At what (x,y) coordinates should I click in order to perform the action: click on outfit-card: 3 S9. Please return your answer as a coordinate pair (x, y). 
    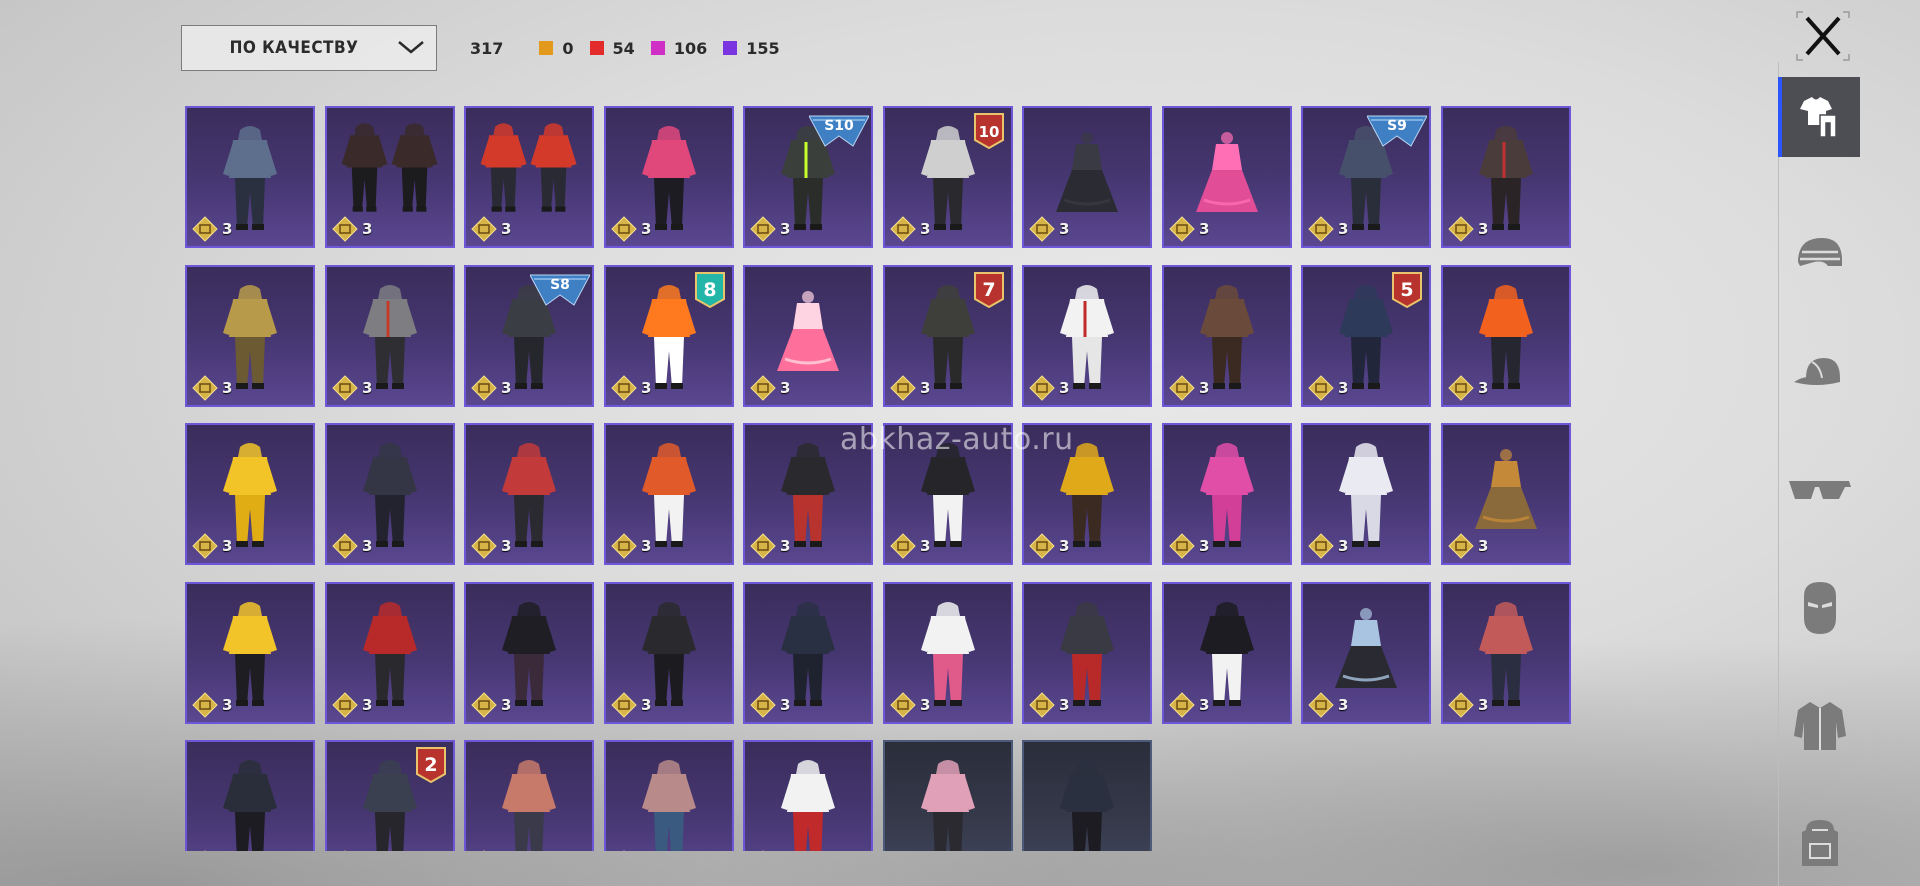
    Looking at the image, I should click on (1366, 177).